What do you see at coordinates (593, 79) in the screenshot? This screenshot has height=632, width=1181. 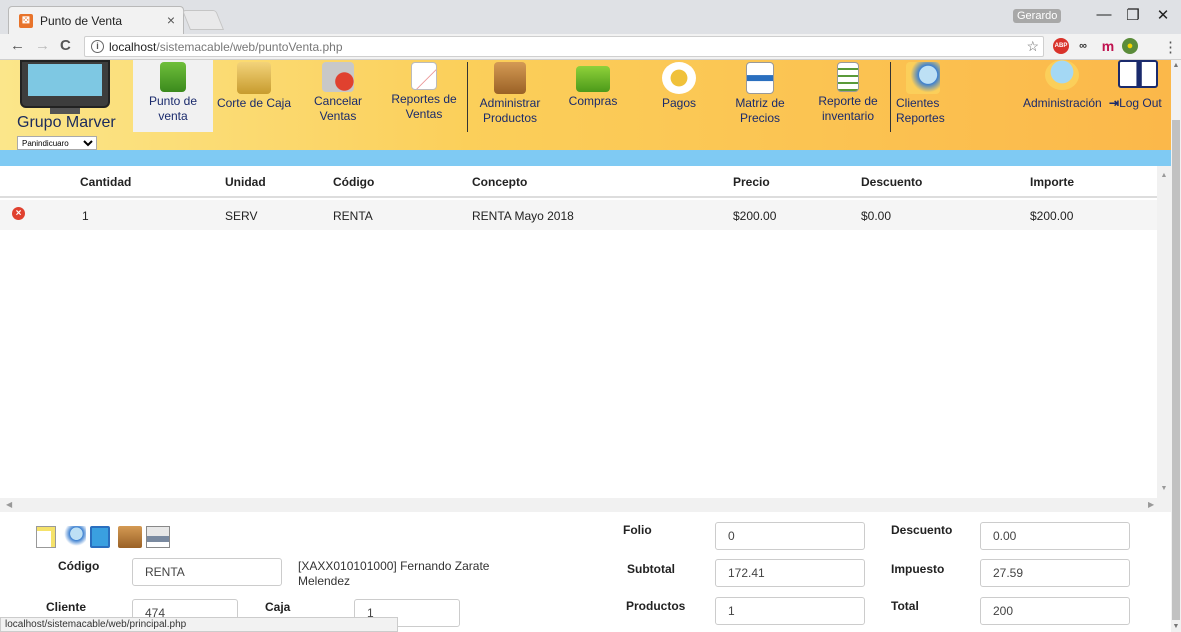 I see `purchase-basket-icon` at bounding box center [593, 79].